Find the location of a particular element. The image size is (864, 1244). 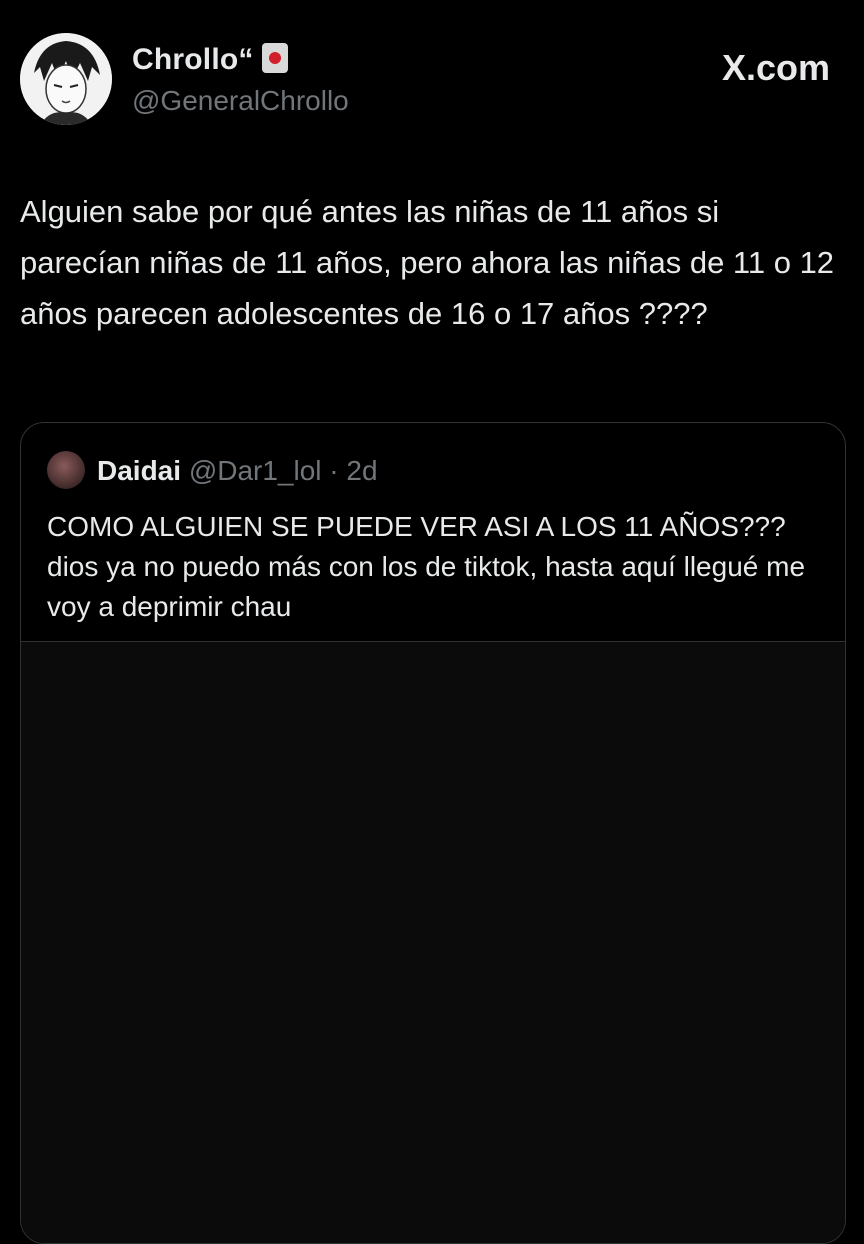

quoted-author-line: Daidai @Dar1_lol · 2d is located at coordinates (237, 471).